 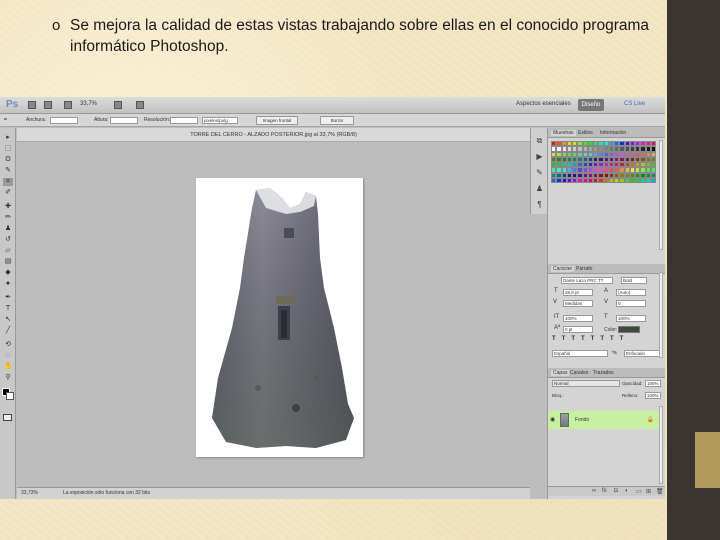 What do you see at coordinates (88, 104) in the screenshot?
I see `zoom-level: 33,7%` at bounding box center [88, 104].